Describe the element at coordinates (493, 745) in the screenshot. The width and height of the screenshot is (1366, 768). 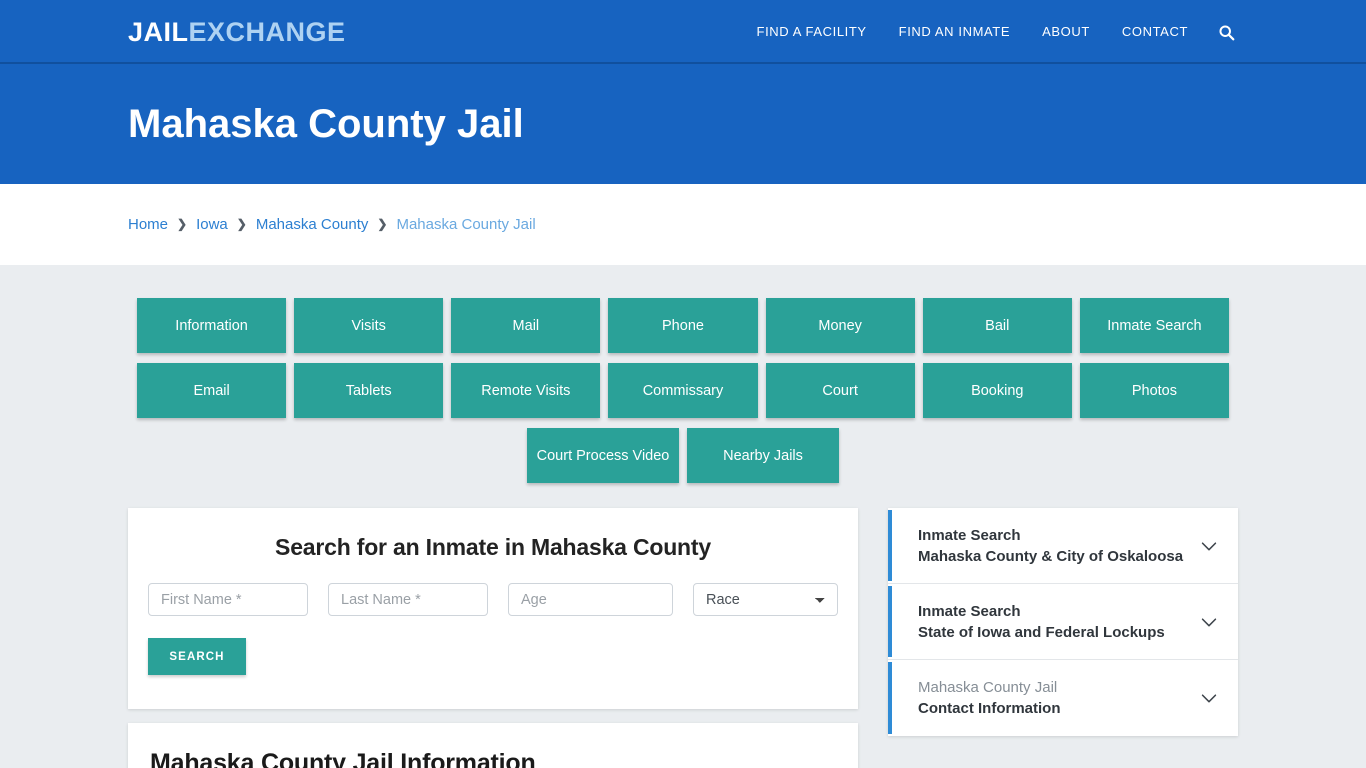
I see `jail-information-card: Mahaska County Jail Information` at that location.